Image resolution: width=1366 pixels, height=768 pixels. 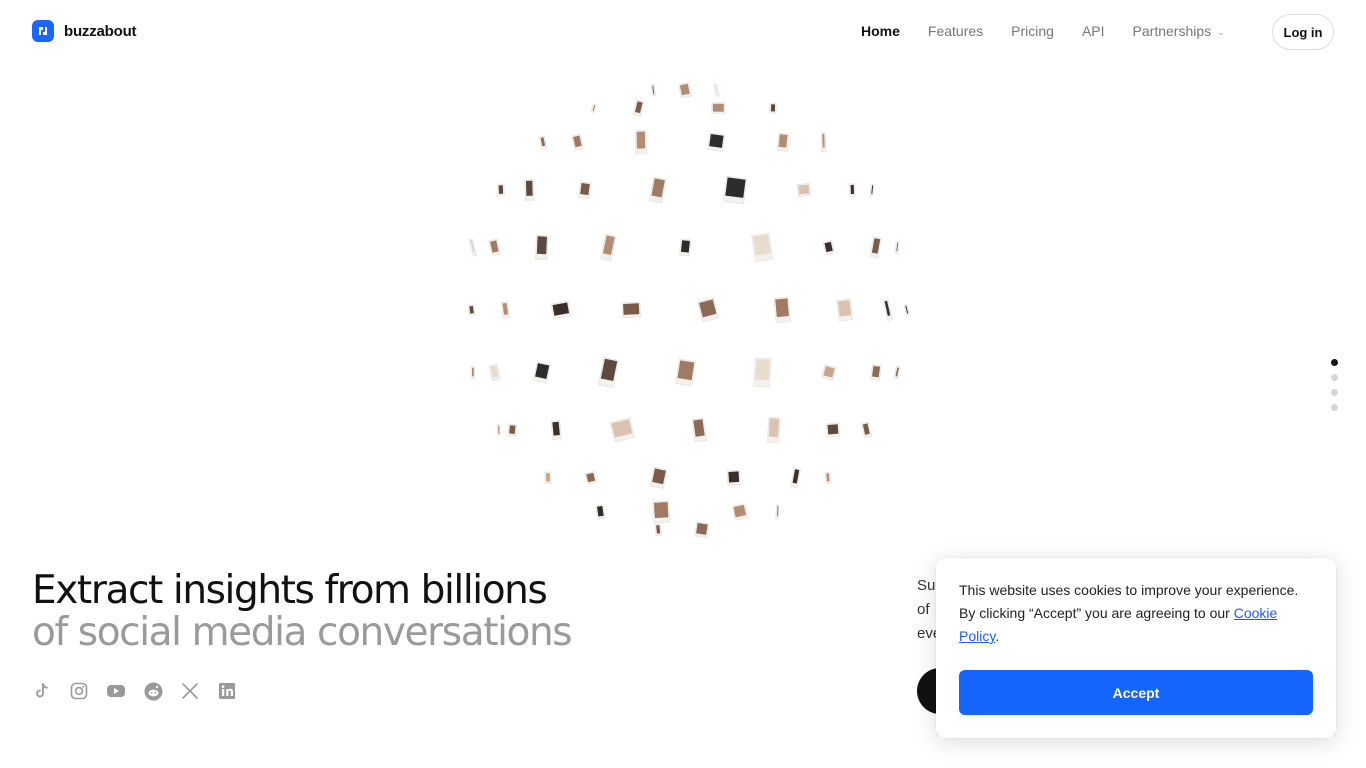 What do you see at coordinates (190, 691) in the screenshot?
I see `x-icon` at bounding box center [190, 691].